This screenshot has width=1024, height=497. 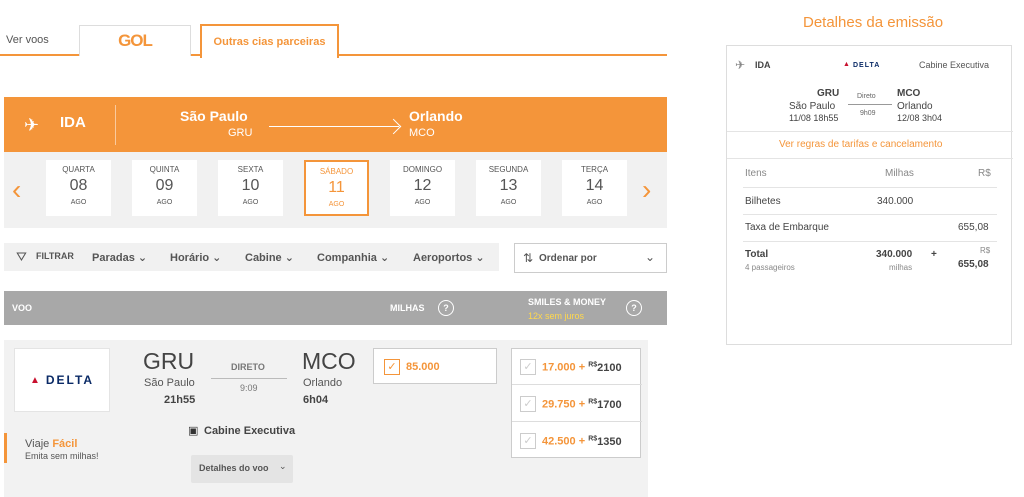 I want to click on date-option: SEXTA 10 AGO, so click(x=250, y=188).